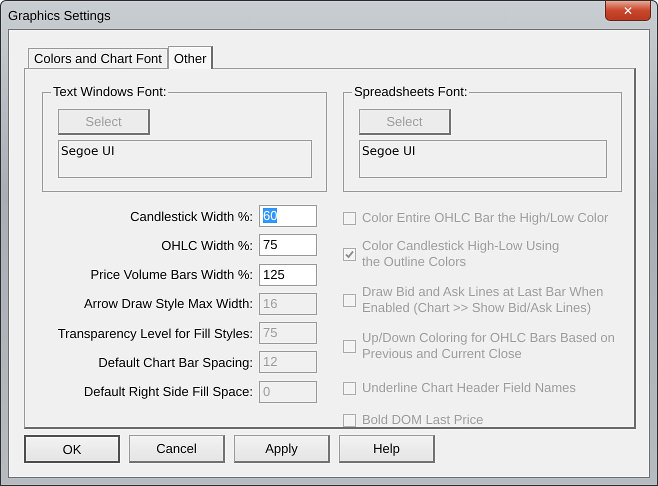 This screenshot has width=658, height=486. I want to click on checkbox-label: Draw Bid and Ask Lines at Last Bar When Enabled (Chart >> Show Bid/Ask Lines), so click(483, 300).